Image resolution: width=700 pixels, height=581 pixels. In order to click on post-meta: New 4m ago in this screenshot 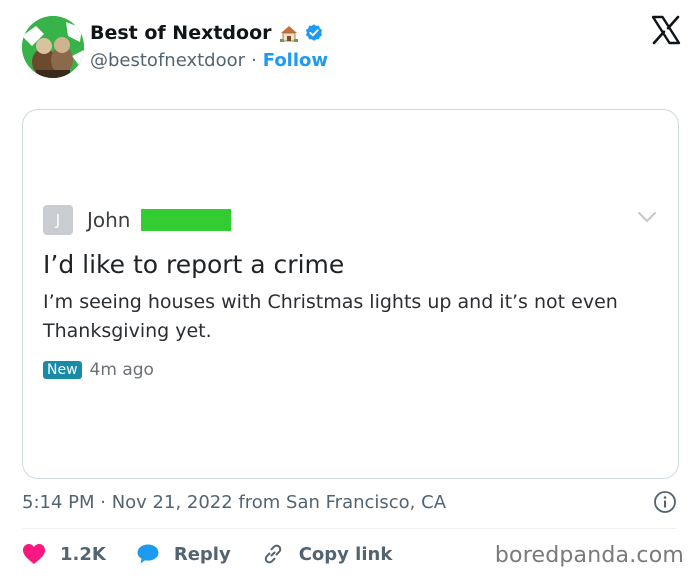, I will do `click(98, 370)`.